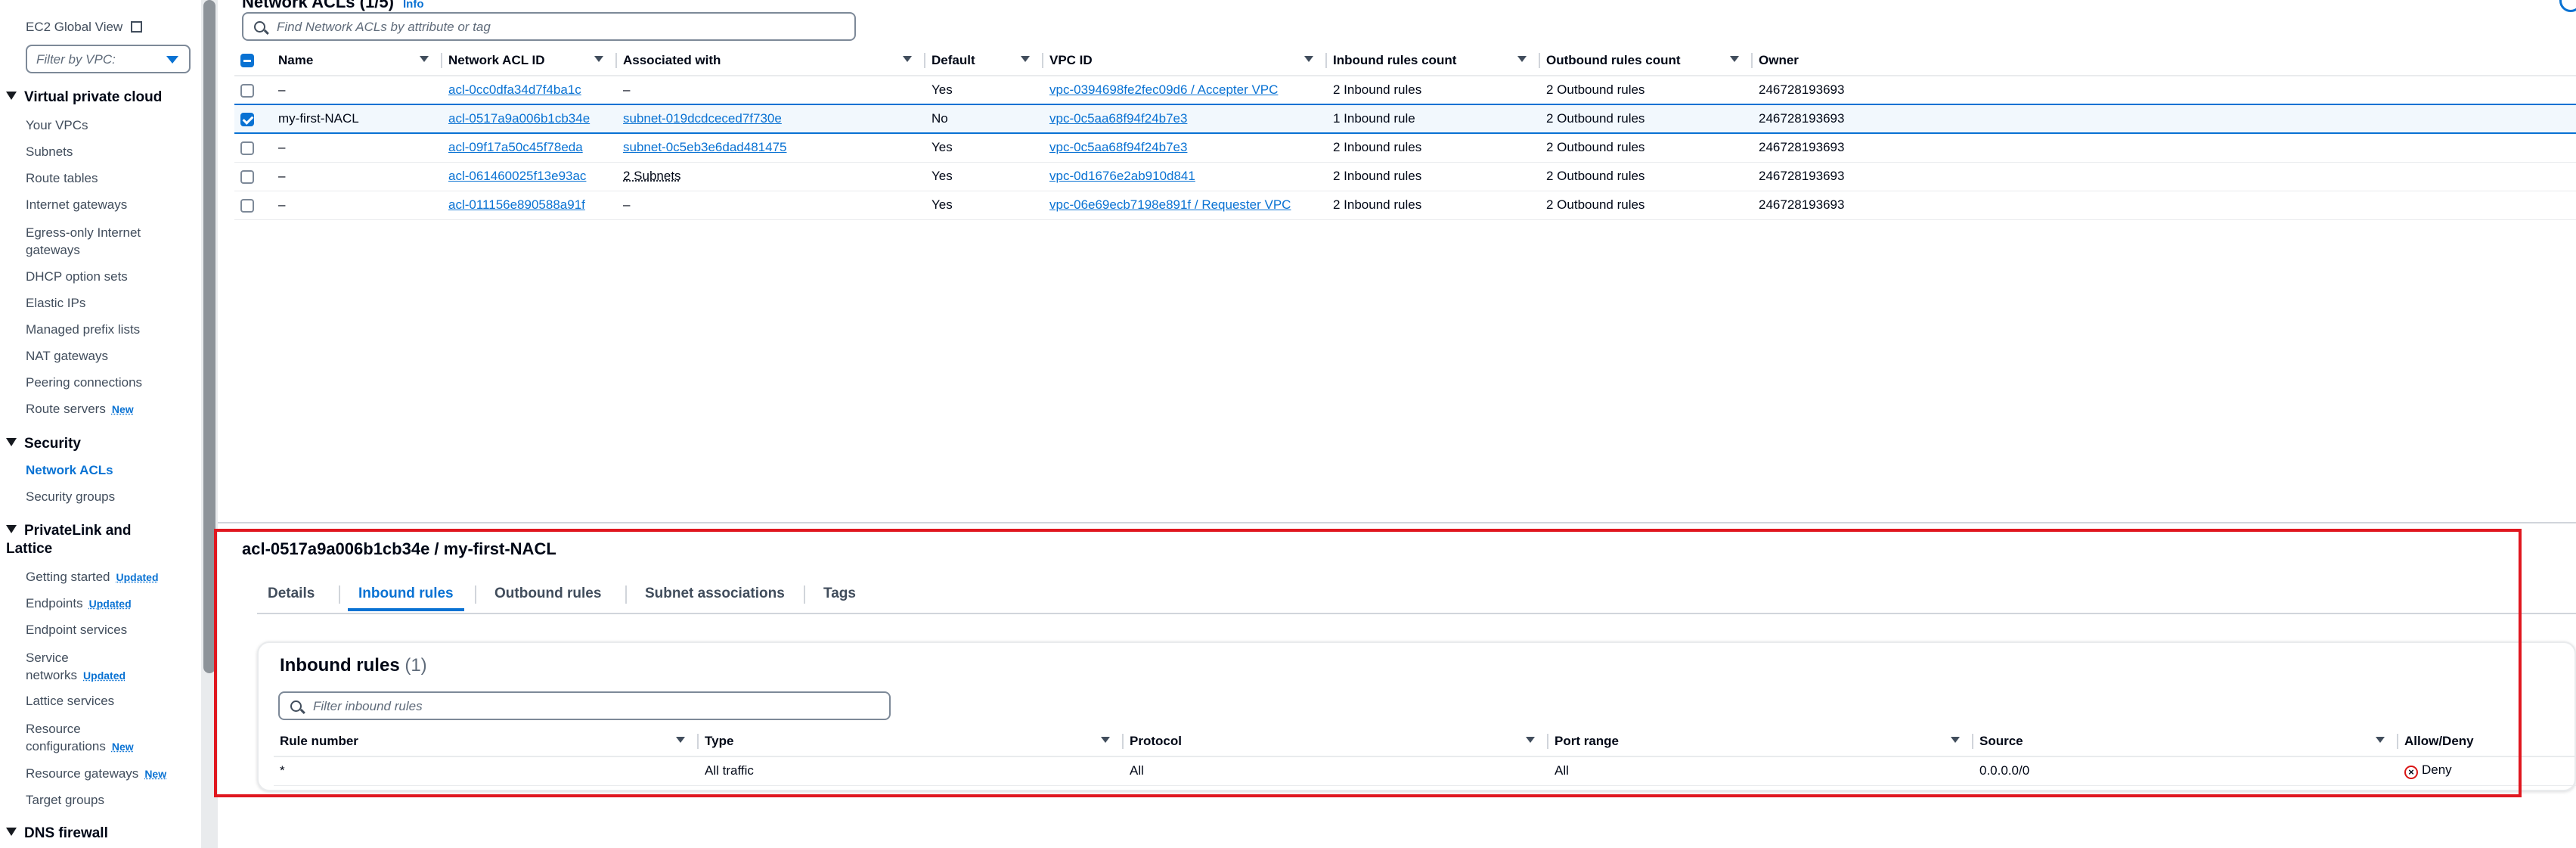 This screenshot has height=848, width=2576. Describe the element at coordinates (70, 702) in the screenshot. I see `sidebar-item-lattice-services: Lattice services` at that location.